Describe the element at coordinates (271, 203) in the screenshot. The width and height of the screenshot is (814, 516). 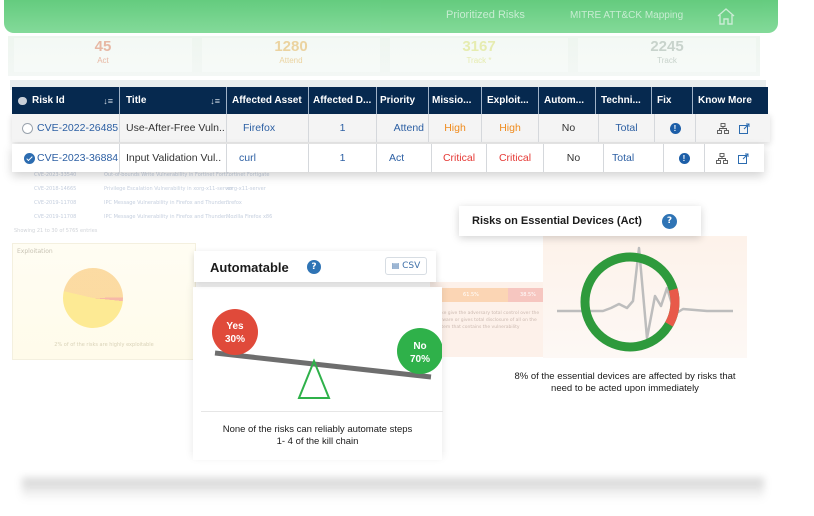
I see `asset: firefox` at that location.